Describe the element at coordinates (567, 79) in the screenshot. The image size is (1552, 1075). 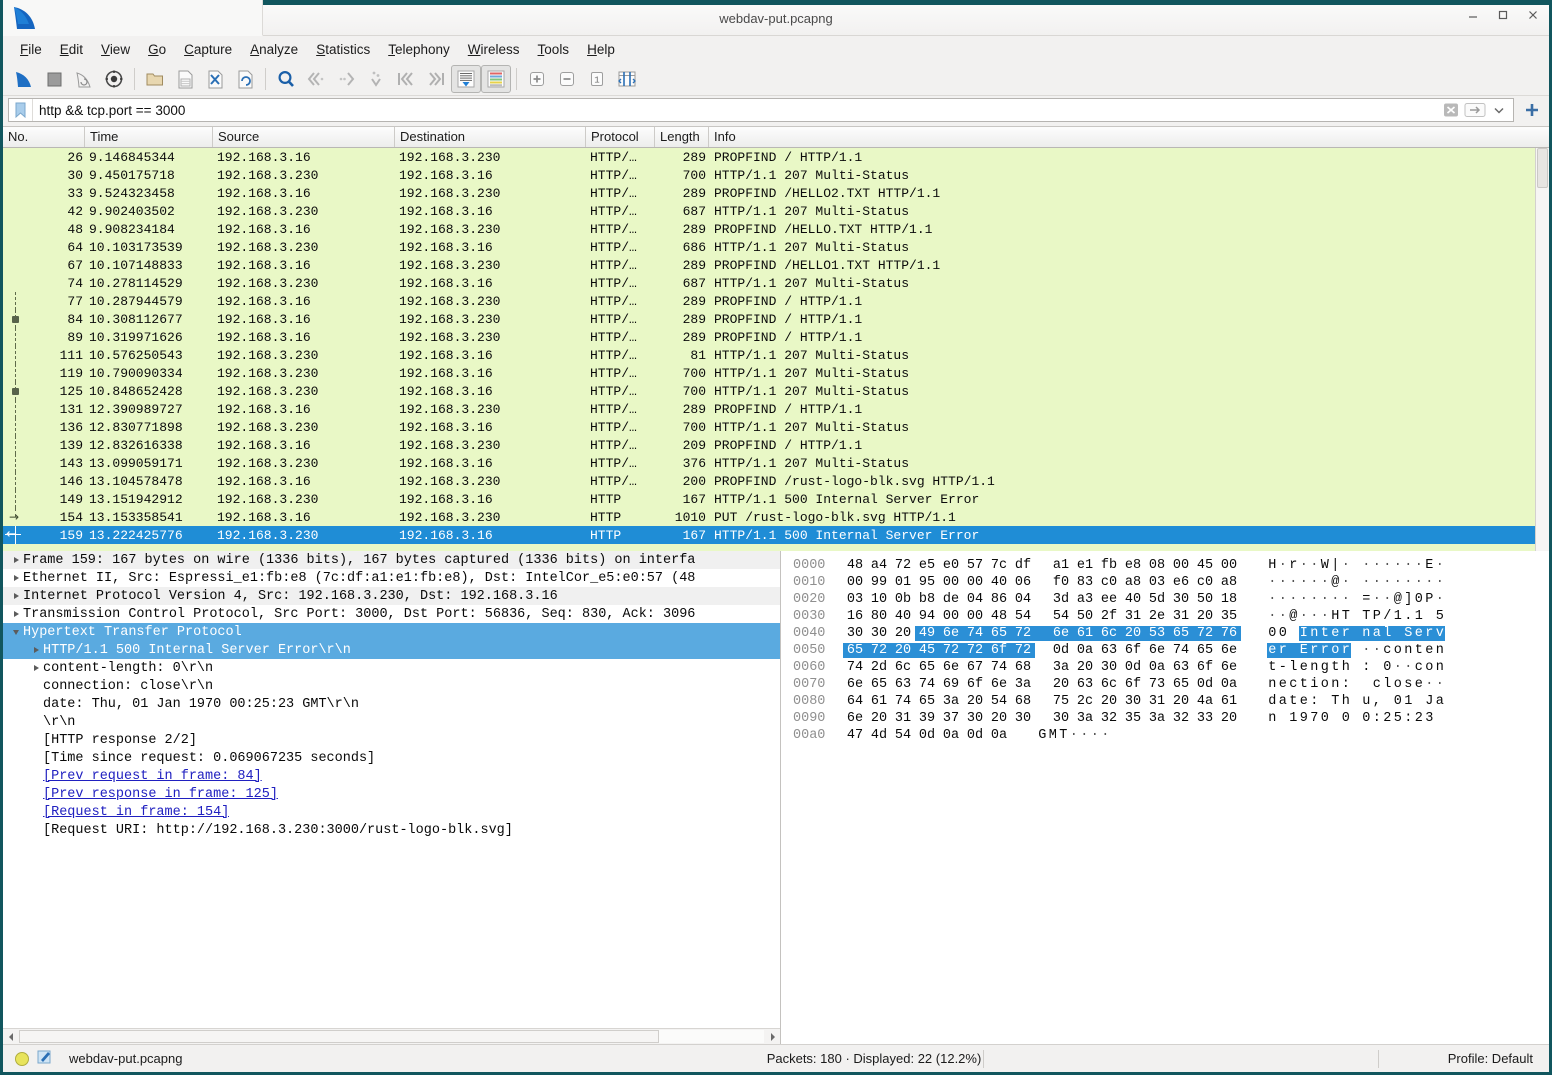
I see `zoom-out-icon` at that location.